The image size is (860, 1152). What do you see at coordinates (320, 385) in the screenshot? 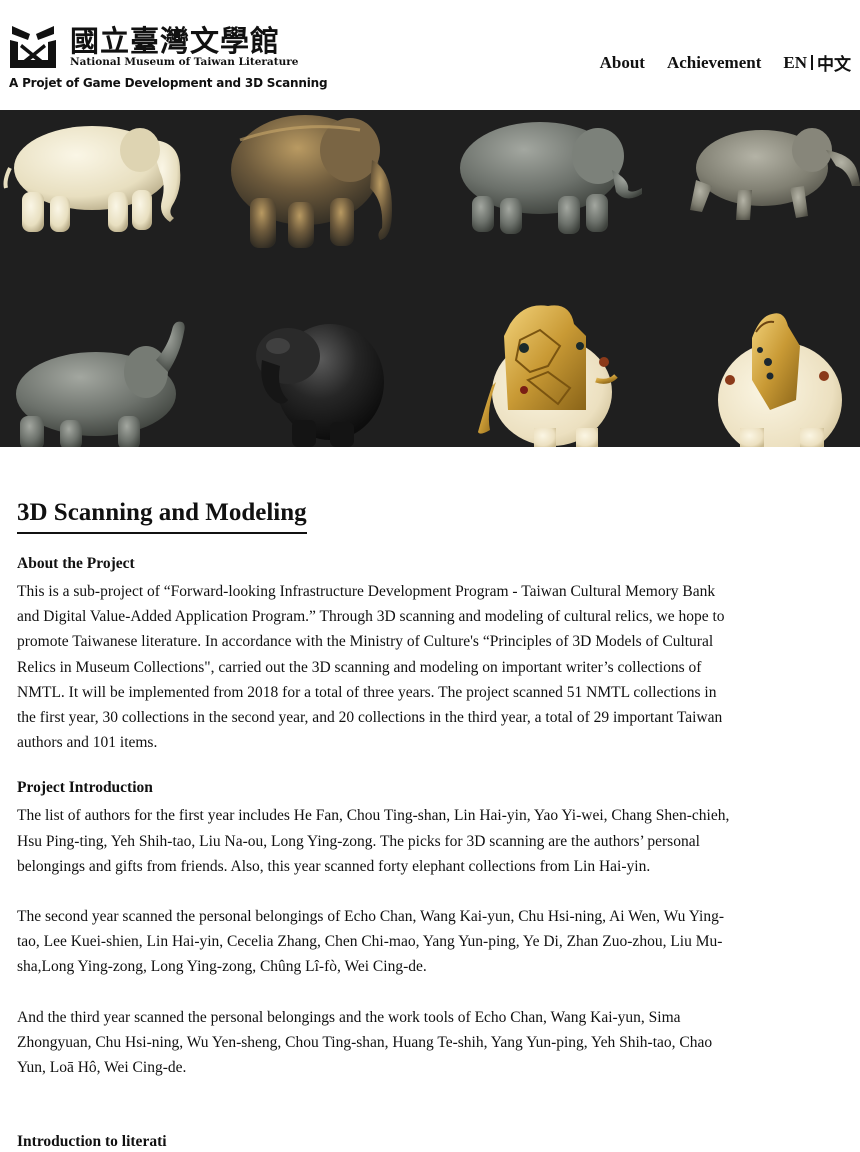
I see `black-elephant` at bounding box center [320, 385].